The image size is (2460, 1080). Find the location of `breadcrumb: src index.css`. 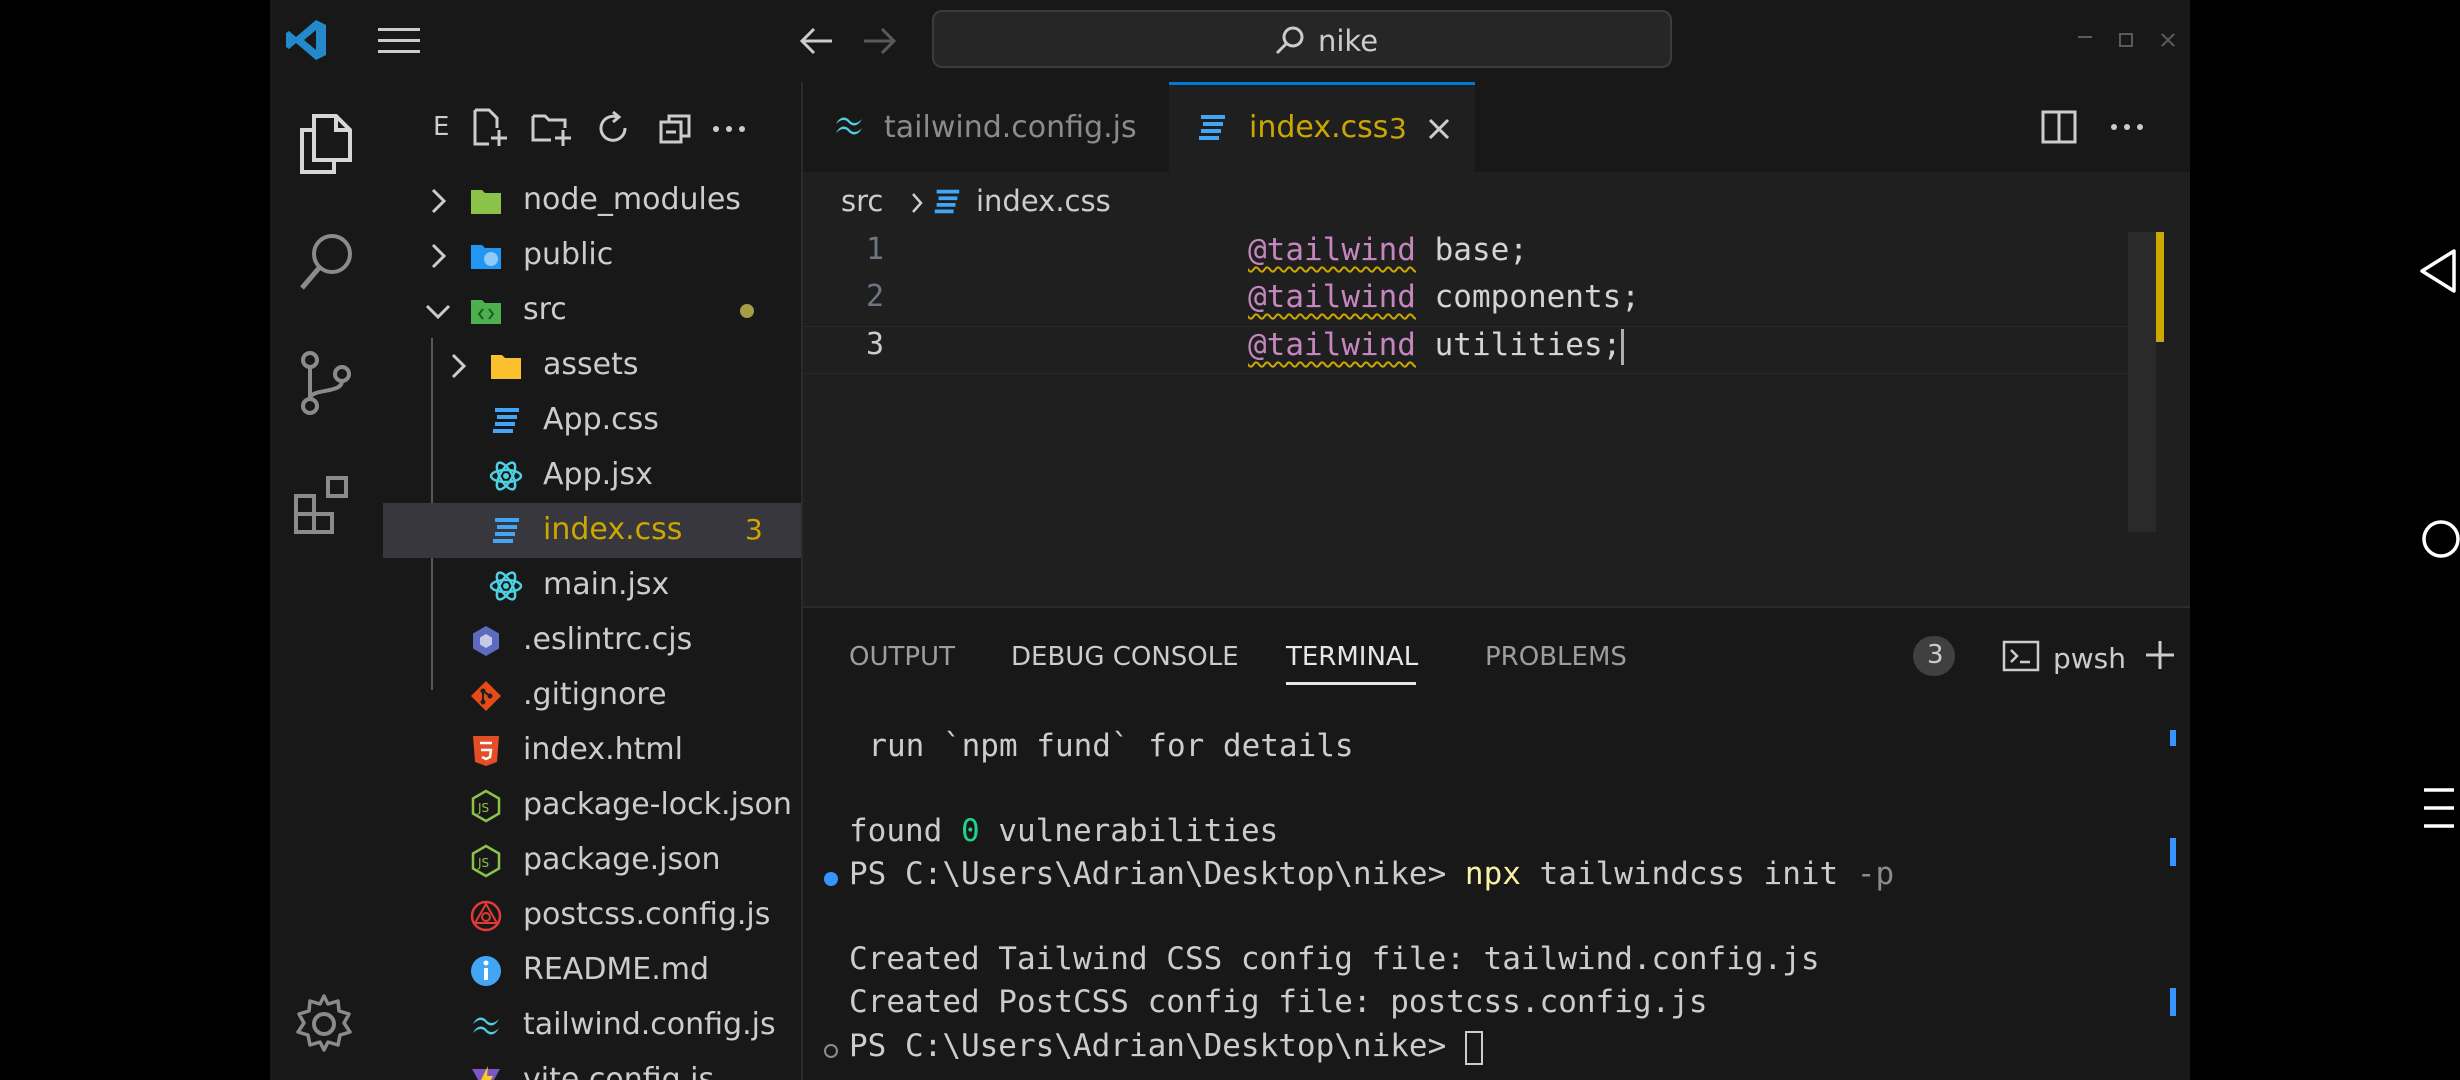

breadcrumb: src index.css is located at coordinates (1496, 202).